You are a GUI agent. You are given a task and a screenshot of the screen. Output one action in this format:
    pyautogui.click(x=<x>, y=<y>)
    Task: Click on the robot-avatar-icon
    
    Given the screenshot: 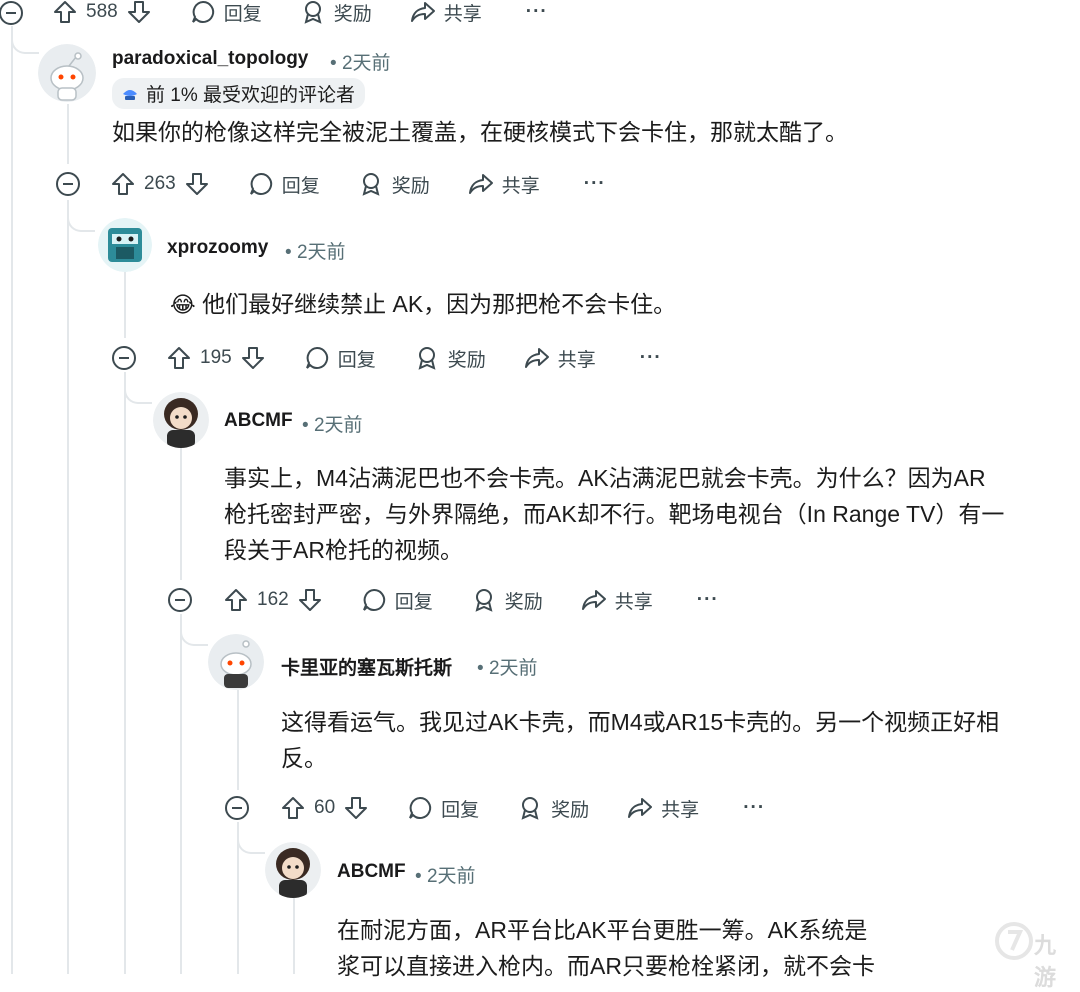 What is the action you would take?
    pyautogui.click(x=125, y=245)
    